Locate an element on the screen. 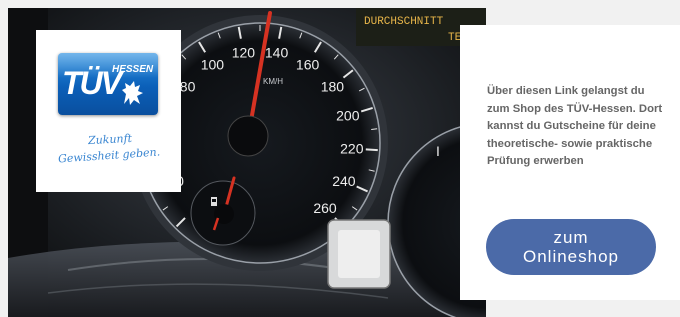  tuv-hessen-logo-card: TÜV HESSEN Zukunft Gewissheit geben. is located at coordinates (108, 111).